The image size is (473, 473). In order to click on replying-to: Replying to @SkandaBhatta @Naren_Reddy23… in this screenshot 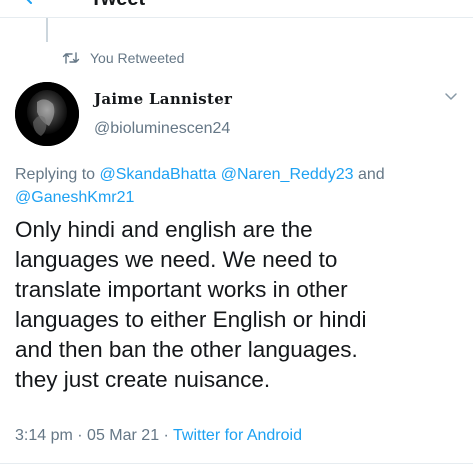, I will do `click(235, 186)`.